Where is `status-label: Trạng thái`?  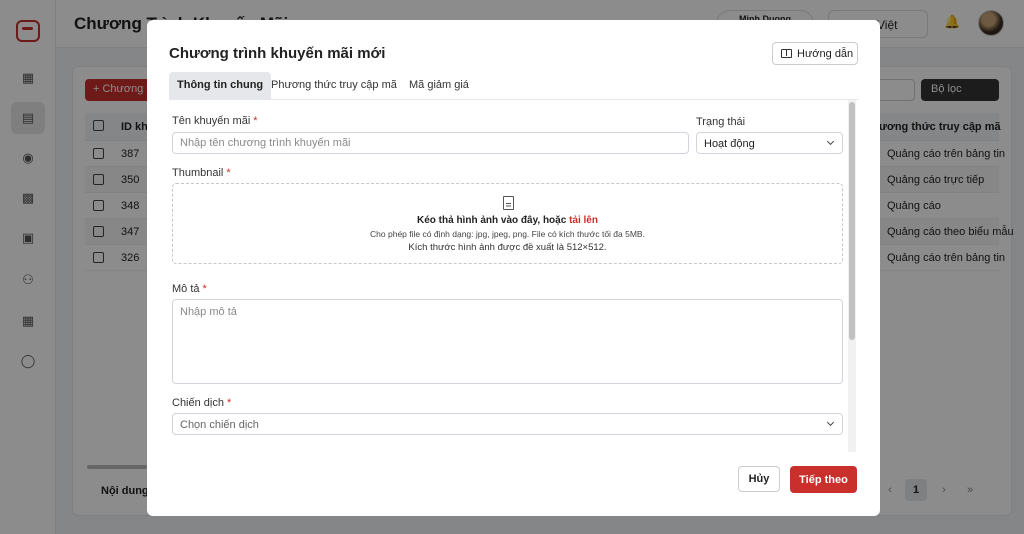 status-label: Trạng thái is located at coordinates (721, 122).